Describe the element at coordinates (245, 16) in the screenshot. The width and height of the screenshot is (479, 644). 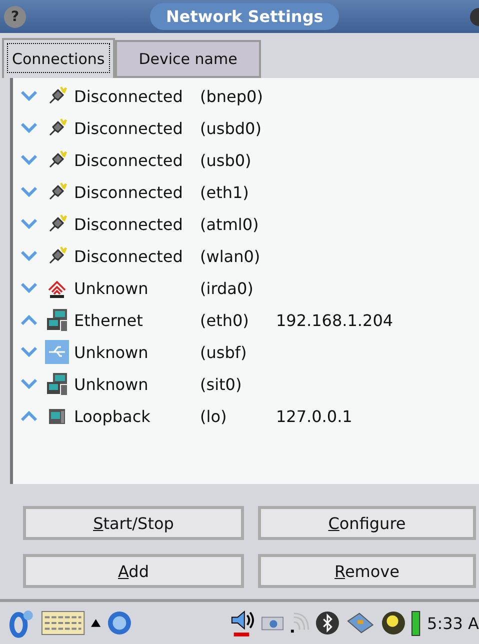
I see `window-title: Network Settings` at that location.